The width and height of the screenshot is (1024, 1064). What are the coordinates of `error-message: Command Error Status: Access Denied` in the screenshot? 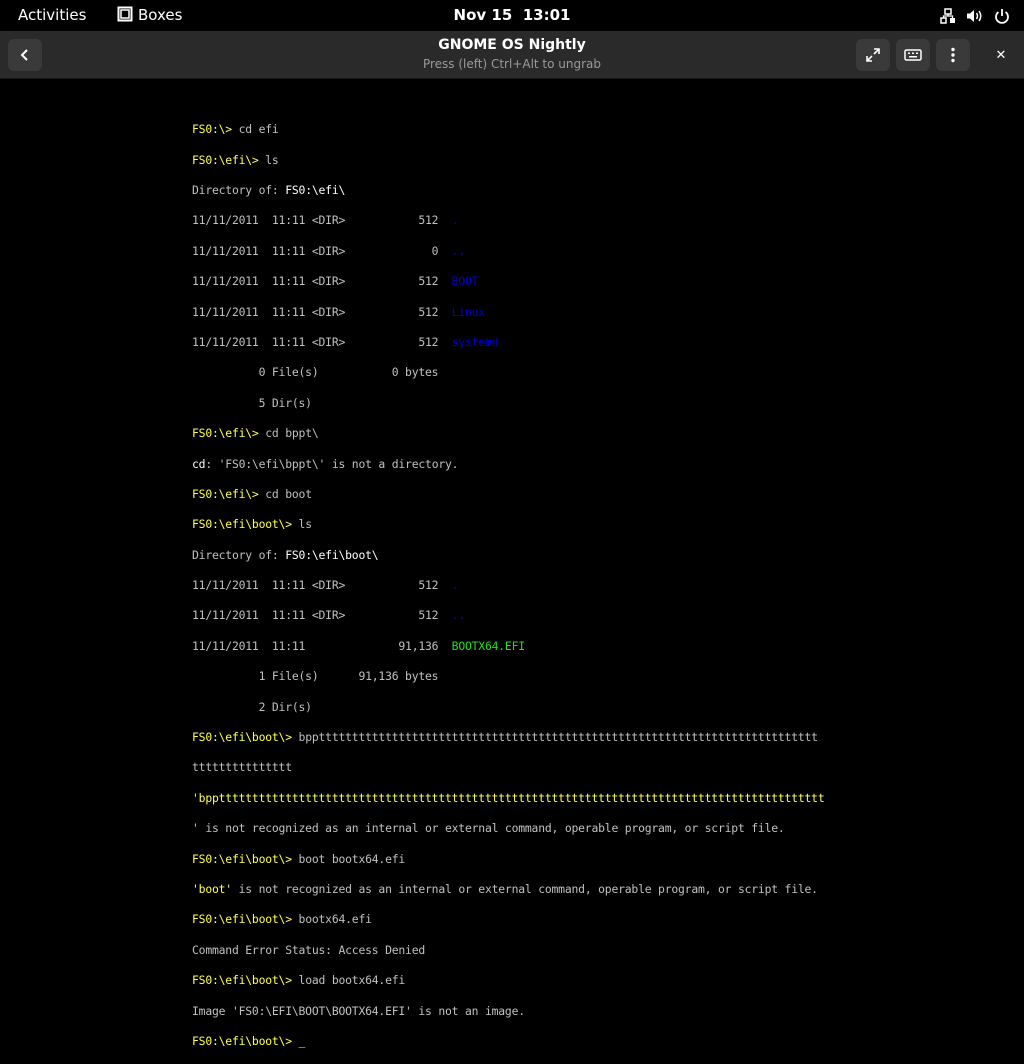 It's located at (309, 949).